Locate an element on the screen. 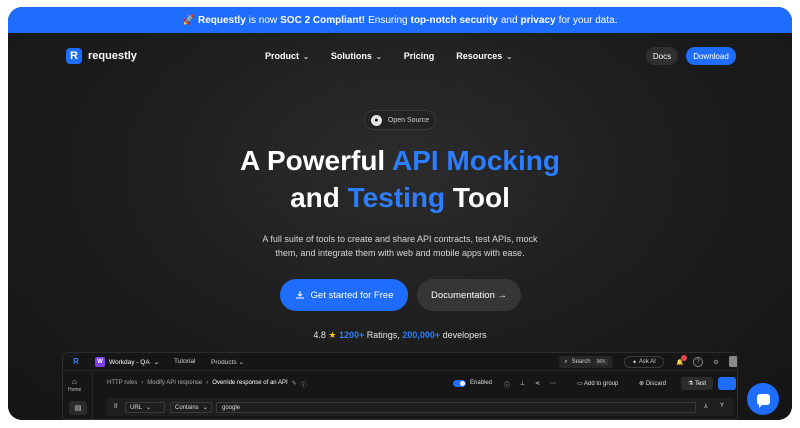 The width and height of the screenshot is (800, 428). add-to-group-button: ▭ Add to group is located at coordinates (597, 383).